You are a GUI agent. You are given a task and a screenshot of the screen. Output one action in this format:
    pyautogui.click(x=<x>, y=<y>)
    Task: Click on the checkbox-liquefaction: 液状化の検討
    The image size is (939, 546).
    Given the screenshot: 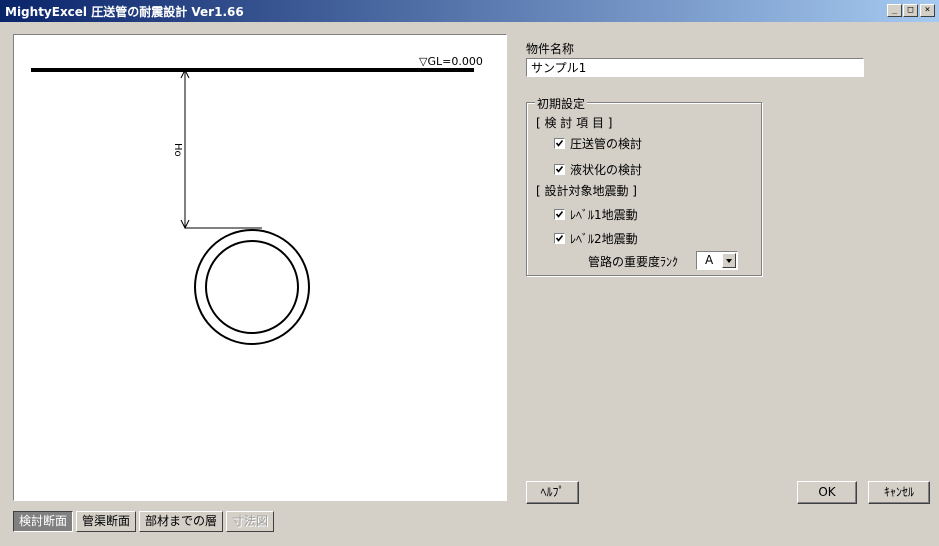 What is the action you would take?
    pyautogui.click(x=598, y=169)
    